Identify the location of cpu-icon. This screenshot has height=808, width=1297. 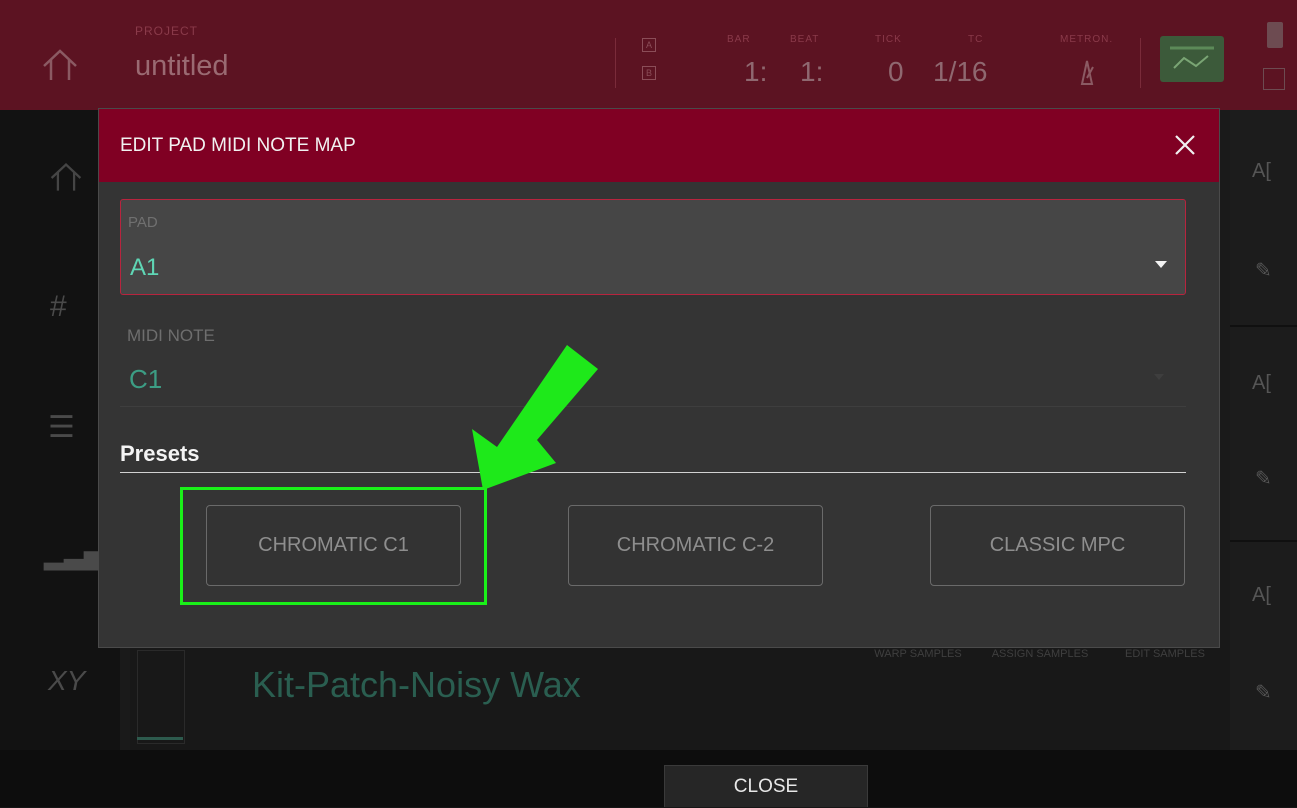
(1274, 79).